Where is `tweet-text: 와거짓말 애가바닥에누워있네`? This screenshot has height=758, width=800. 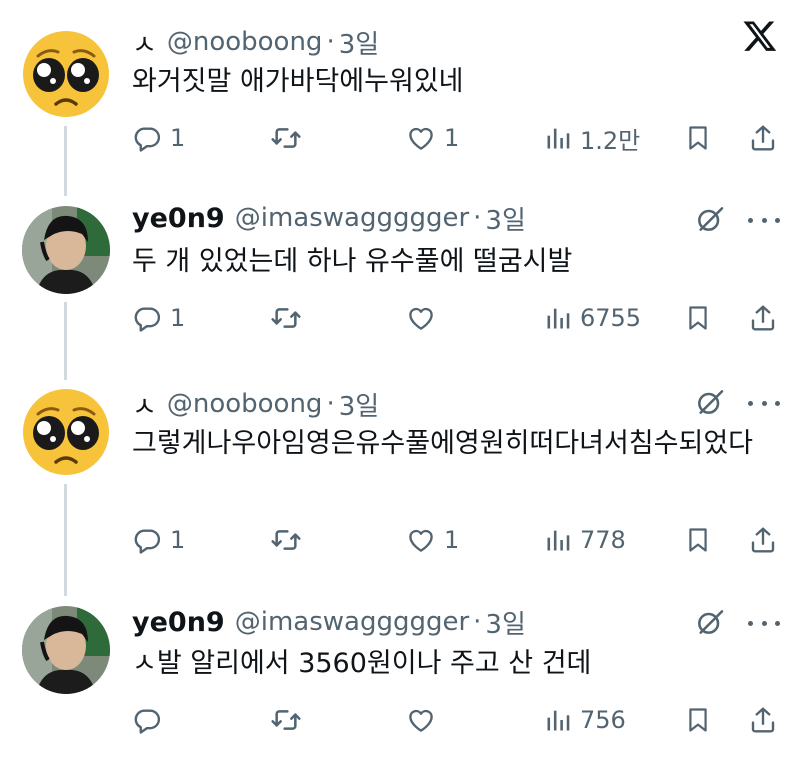
tweet-text: 와거짓말 애가바닥에누워있네 is located at coordinates (298, 81).